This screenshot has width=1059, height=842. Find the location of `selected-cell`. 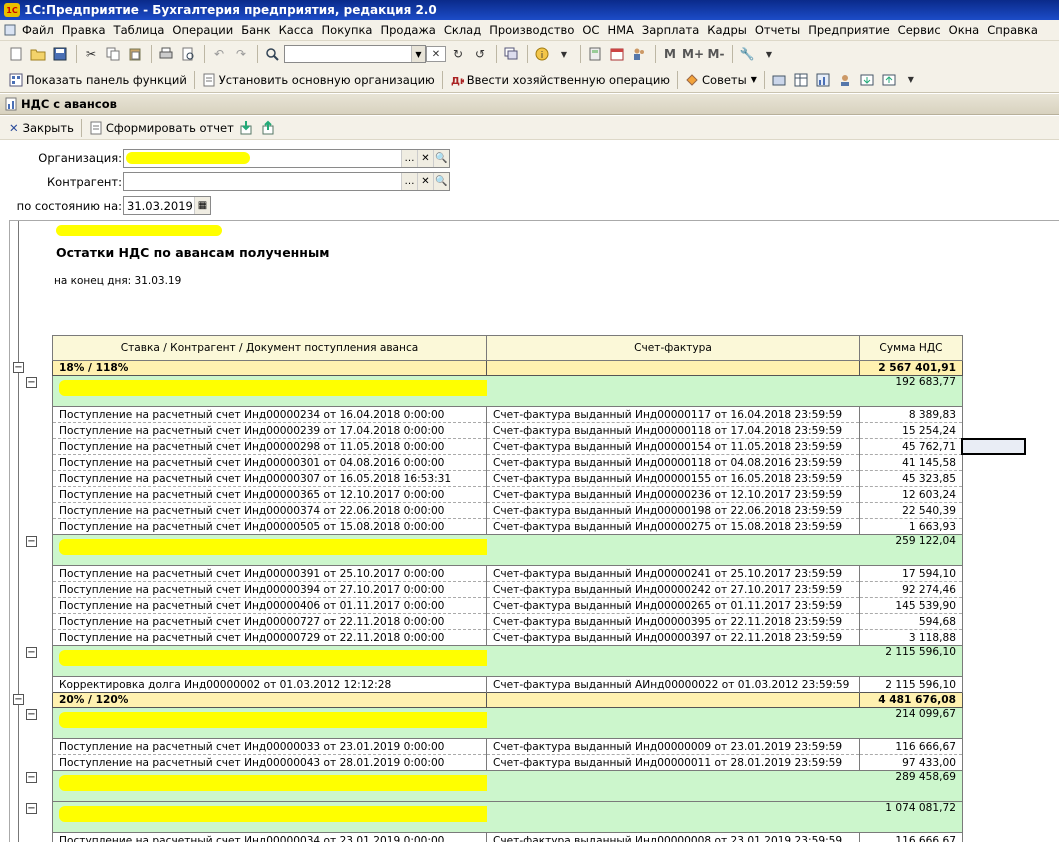

selected-cell is located at coordinates (993, 446).